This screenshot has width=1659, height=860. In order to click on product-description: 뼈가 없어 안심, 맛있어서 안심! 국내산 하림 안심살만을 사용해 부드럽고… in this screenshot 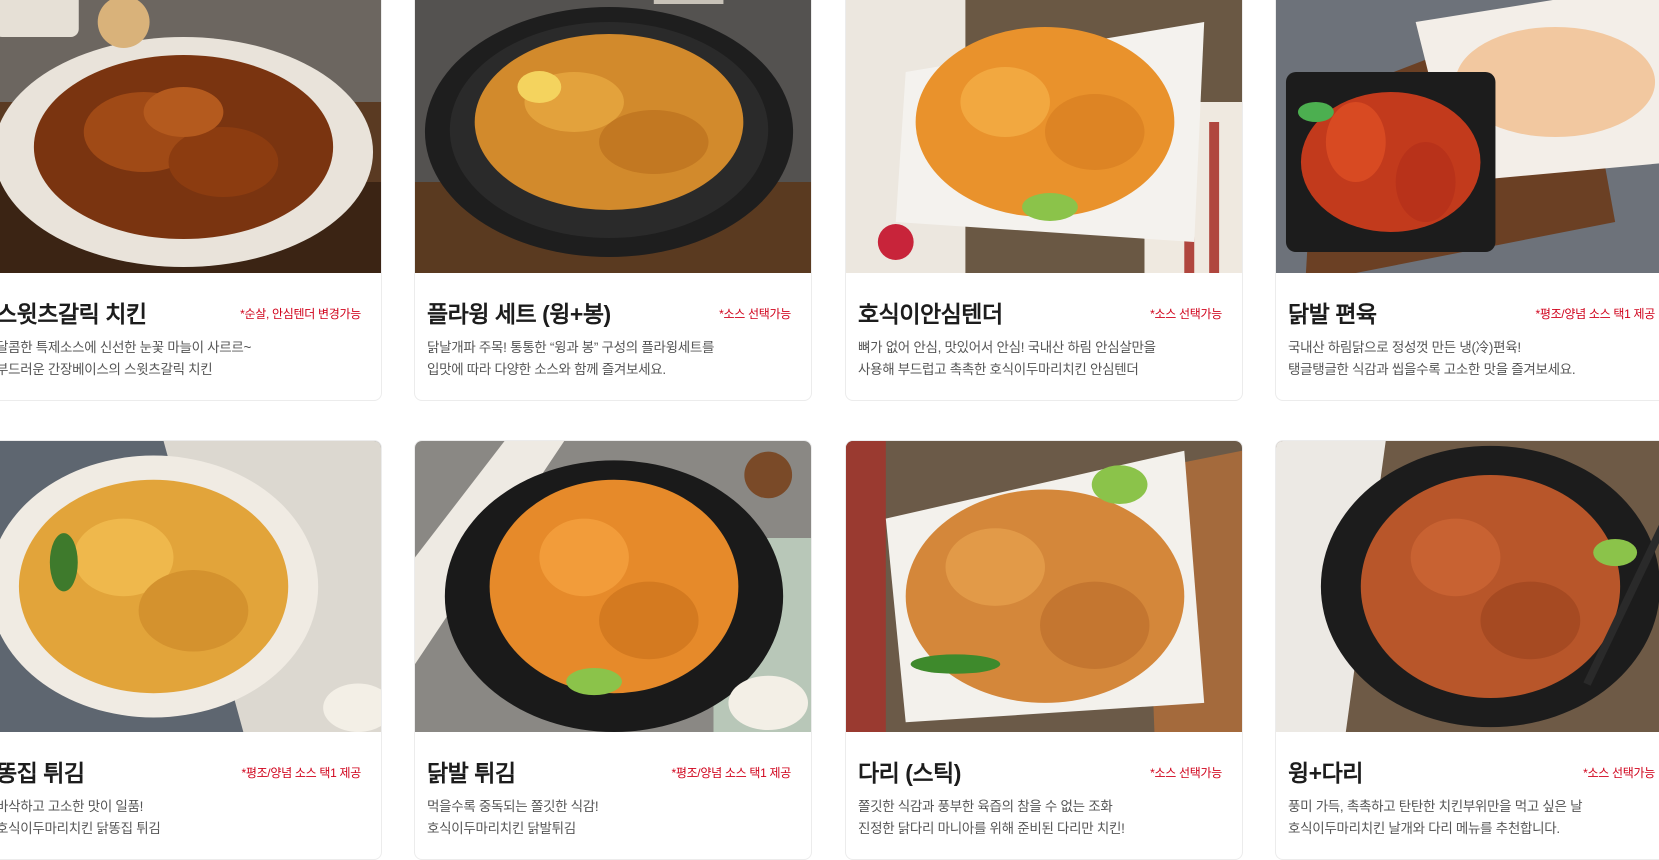, I will do `click(1042, 359)`.